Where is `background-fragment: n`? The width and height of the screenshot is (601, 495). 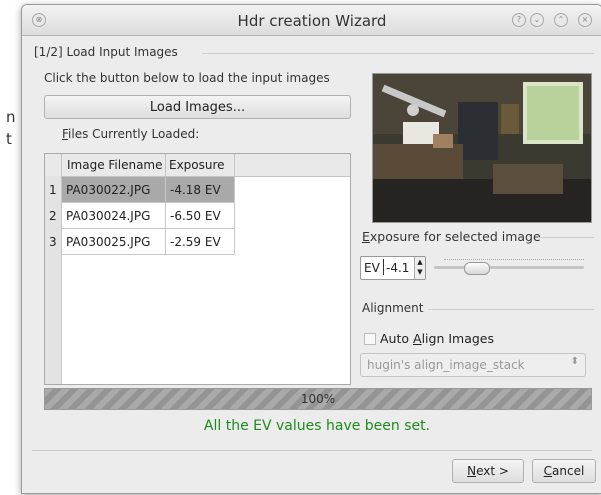 background-fragment: n is located at coordinates (11, 117).